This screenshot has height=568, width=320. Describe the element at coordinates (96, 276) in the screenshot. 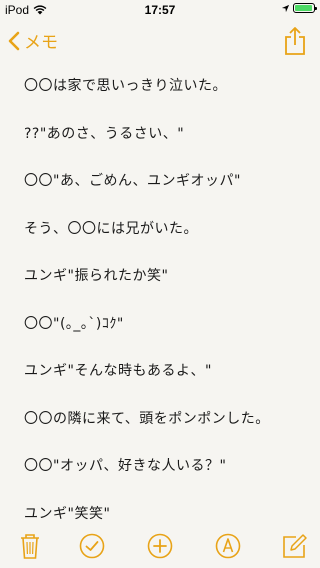

I see `note-line: ユンギ"振られたか笑"` at that location.